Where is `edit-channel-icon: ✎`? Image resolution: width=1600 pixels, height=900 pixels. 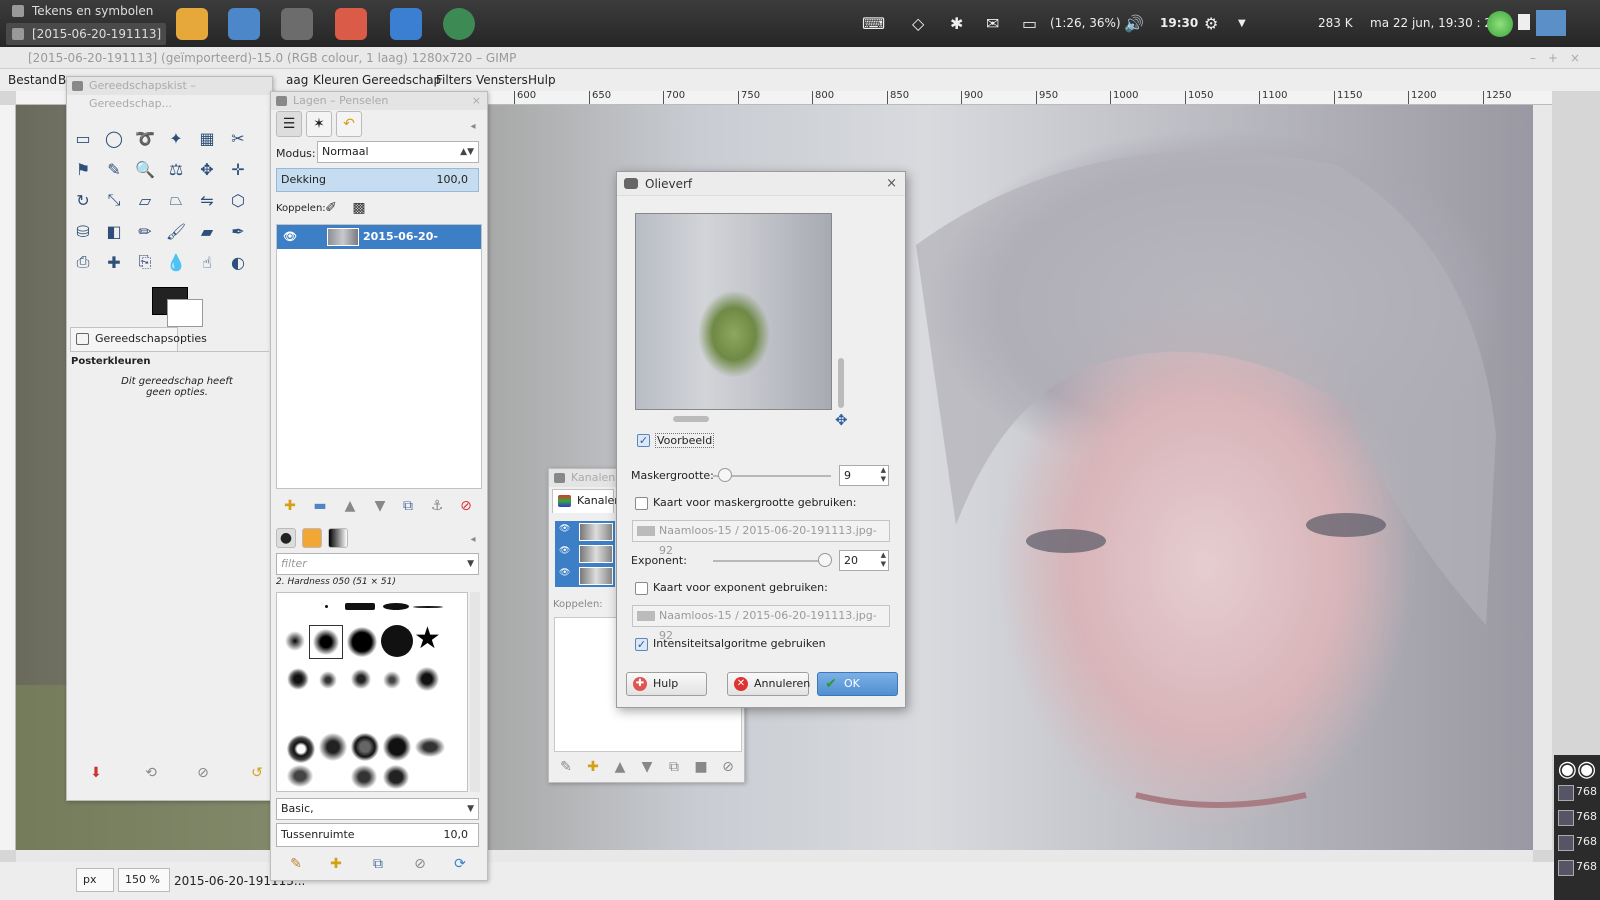
edit-channel-icon: ✎ is located at coordinates (566, 767).